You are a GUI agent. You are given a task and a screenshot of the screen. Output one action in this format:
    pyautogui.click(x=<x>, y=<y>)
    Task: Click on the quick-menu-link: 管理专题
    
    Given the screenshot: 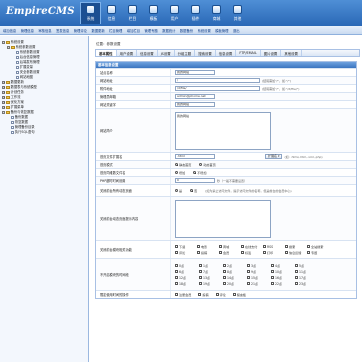 What is the action you would take?
    pyautogui.click(x=151, y=30)
    